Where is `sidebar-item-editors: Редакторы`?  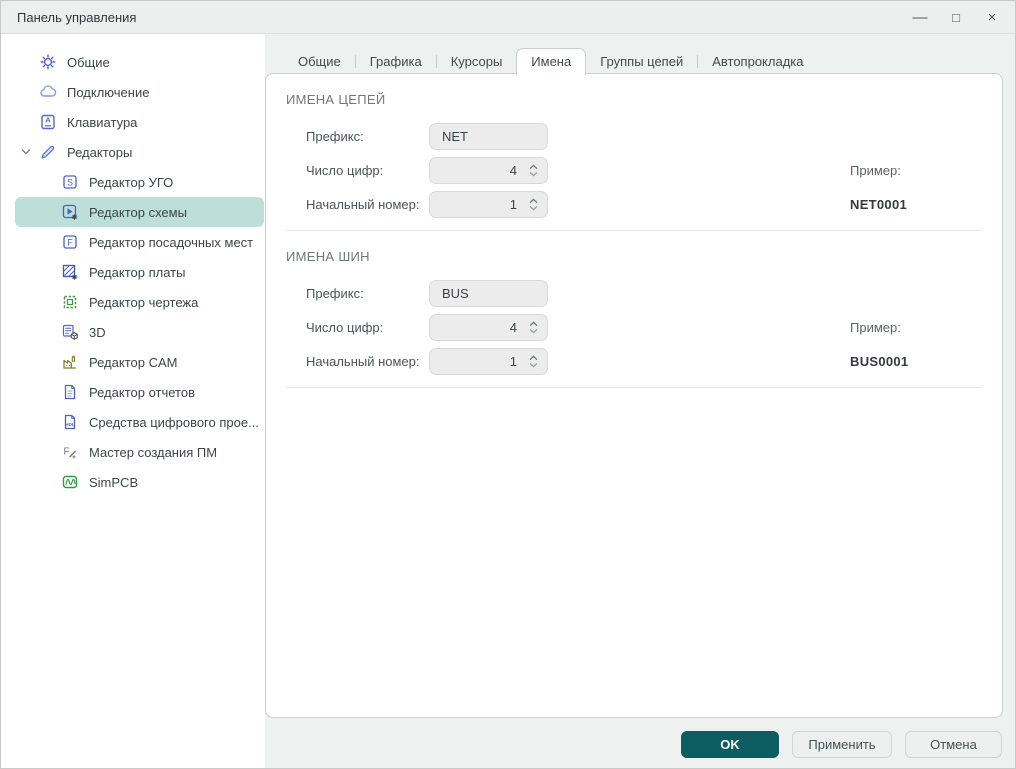 sidebar-item-editors: Редакторы is located at coordinates (139, 152).